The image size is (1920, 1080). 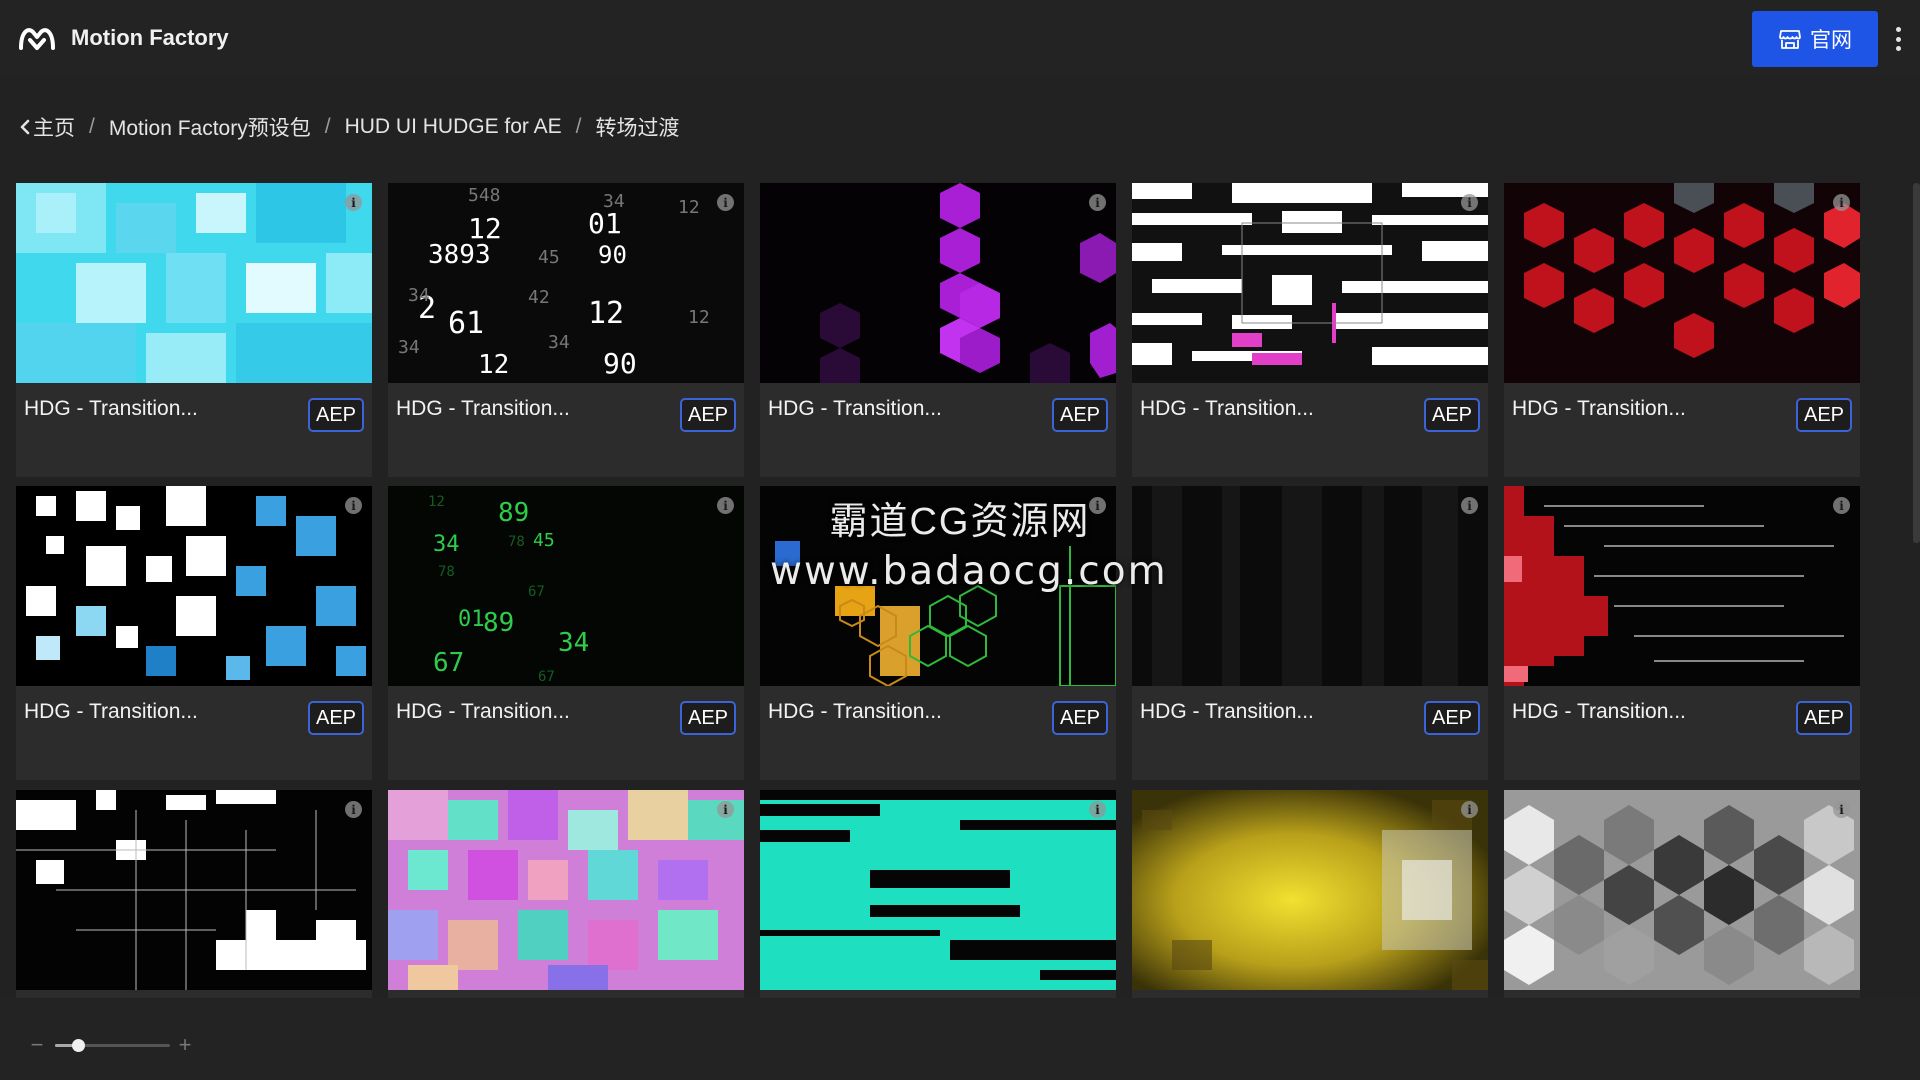 What do you see at coordinates (210, 127) in the screenshot?
I see `breadcrumb-preset-pack: Motion Factory预设包` at bounding box center [210, 127].